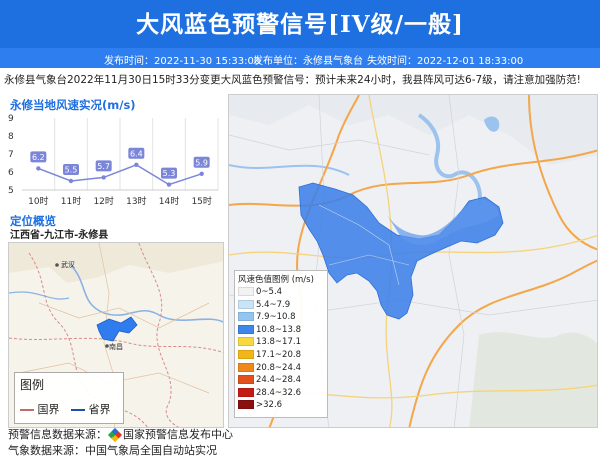 Image resolution: width=600 pixels, height=471 pixels. Describe the element at coordinates (278, 355) in the screenshot. I see `legend-label: 17.1~20.8` at that location.